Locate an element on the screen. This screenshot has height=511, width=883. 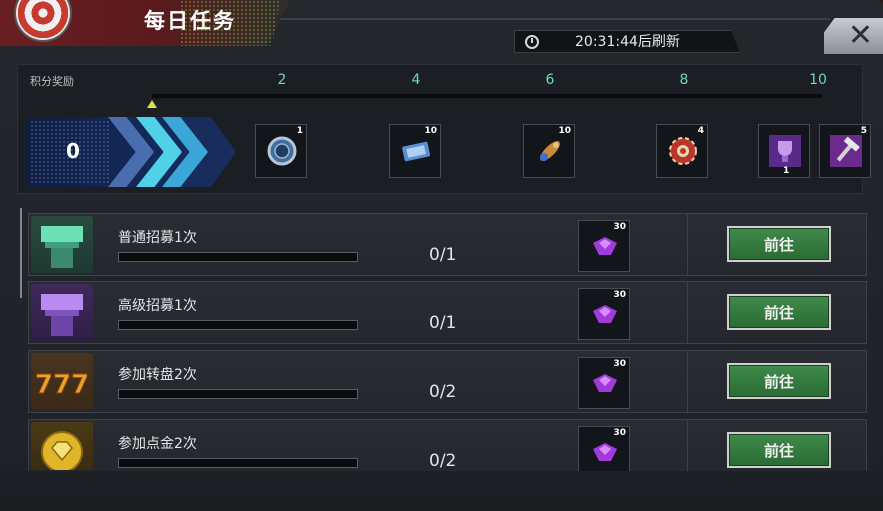
silver-coin-icon is located at coordinates (282, 151).